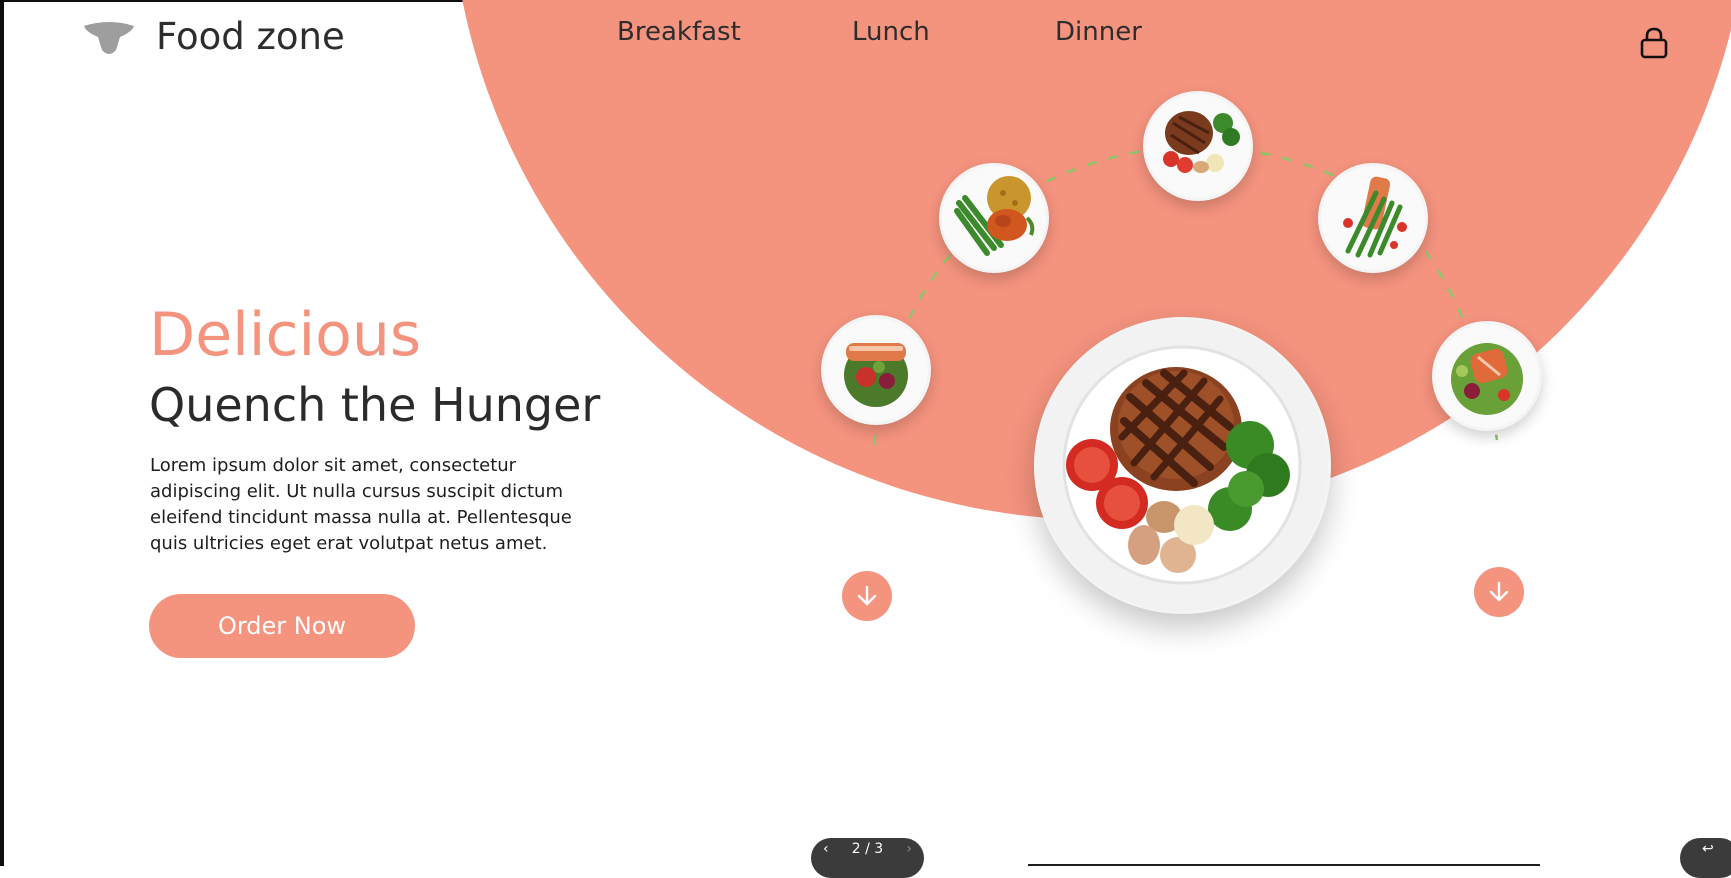 This screenshot has width=1731, height=878. What do you see at coordinates (876, 370) in the screenshot?
I see `salmon-salad-dish` at bounding box center [876, 370].